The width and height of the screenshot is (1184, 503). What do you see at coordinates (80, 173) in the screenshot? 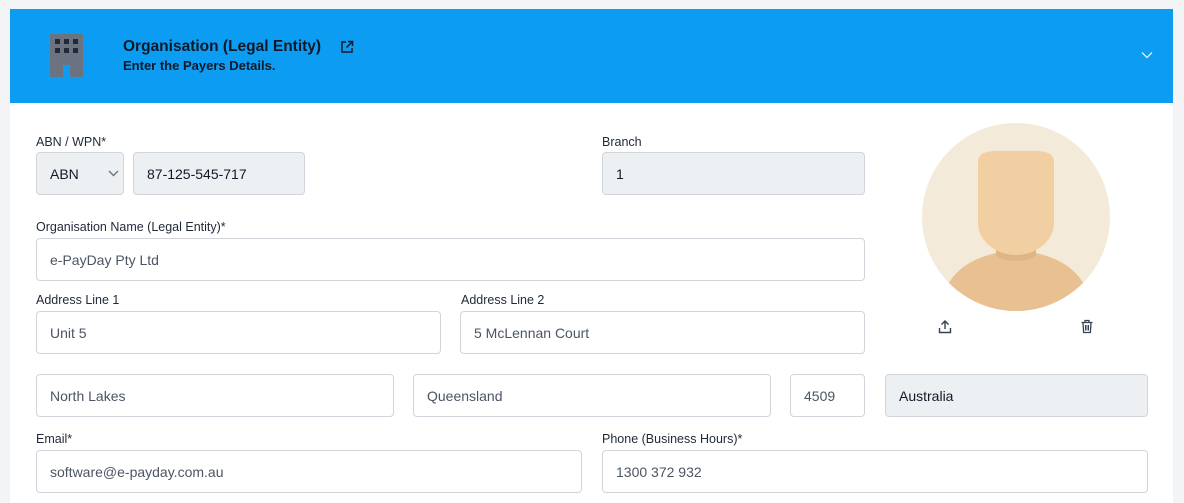
I see `abn-type-select: ABN` at bounding box center [80, 173].